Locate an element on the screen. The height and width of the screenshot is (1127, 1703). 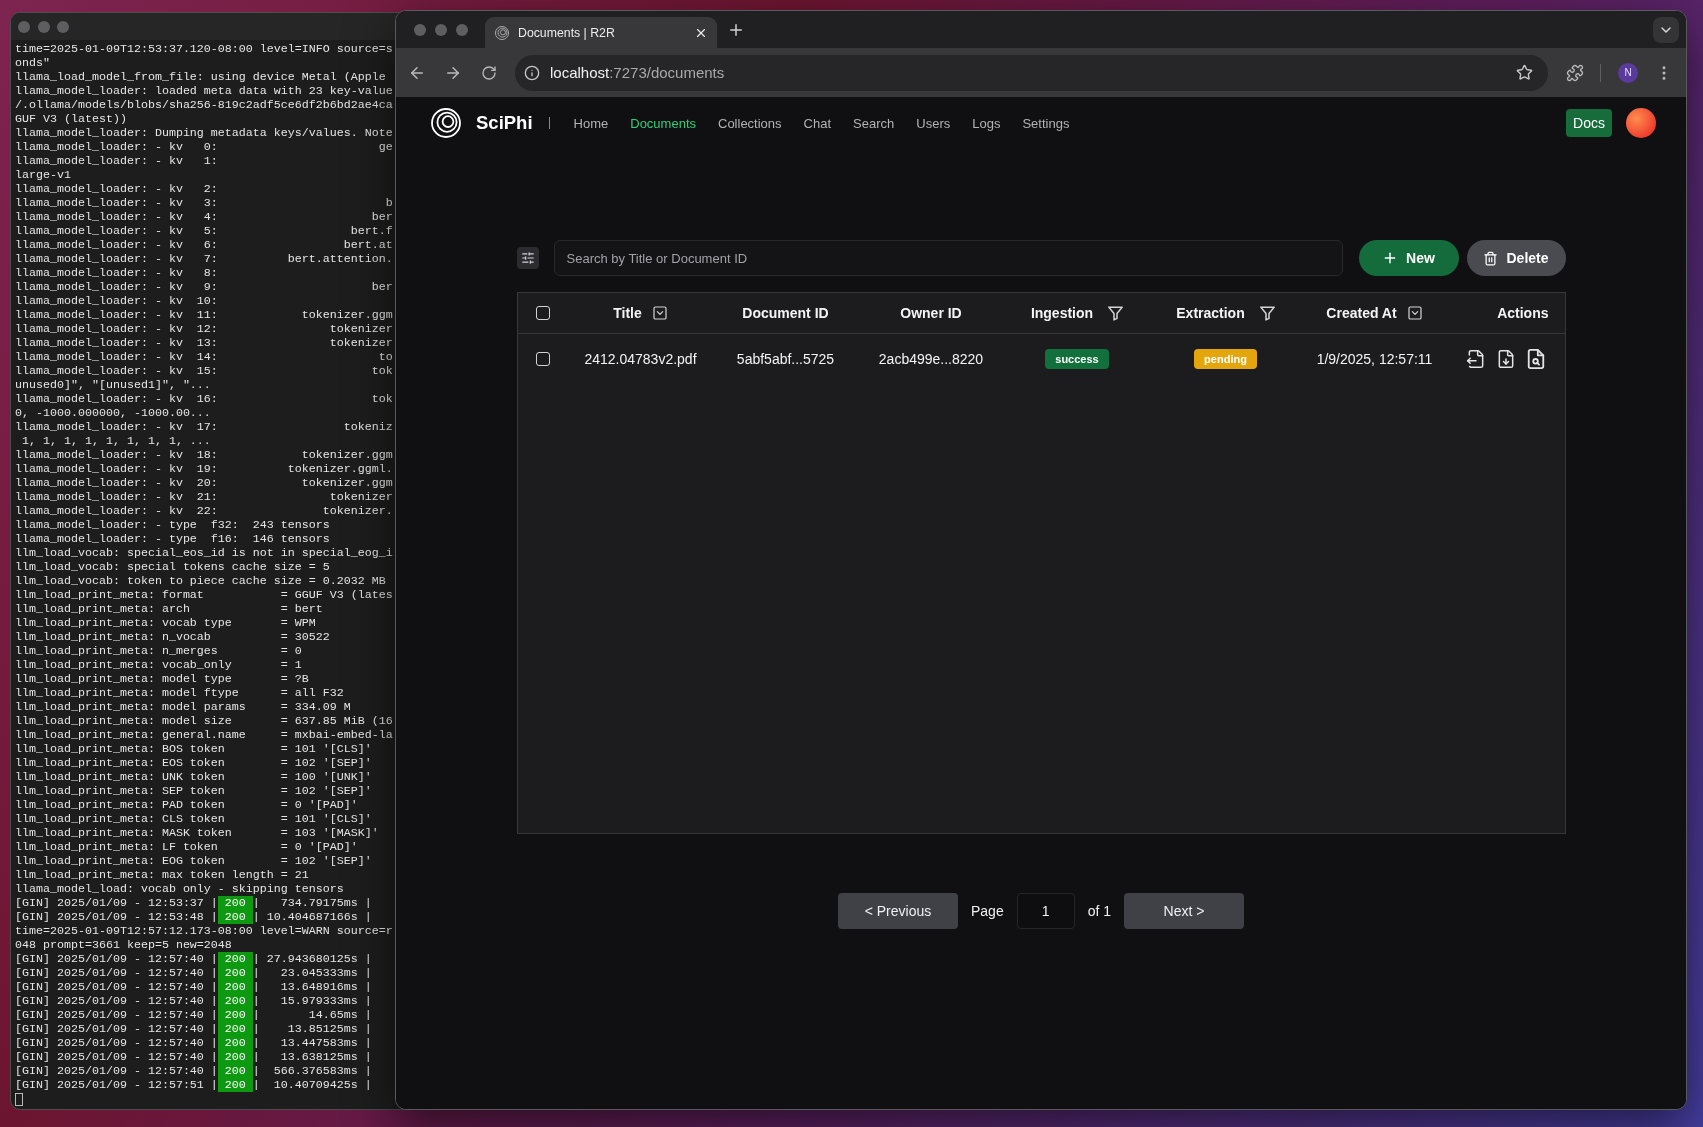
docs-button: Docs is located at coordinates (1589, 123).